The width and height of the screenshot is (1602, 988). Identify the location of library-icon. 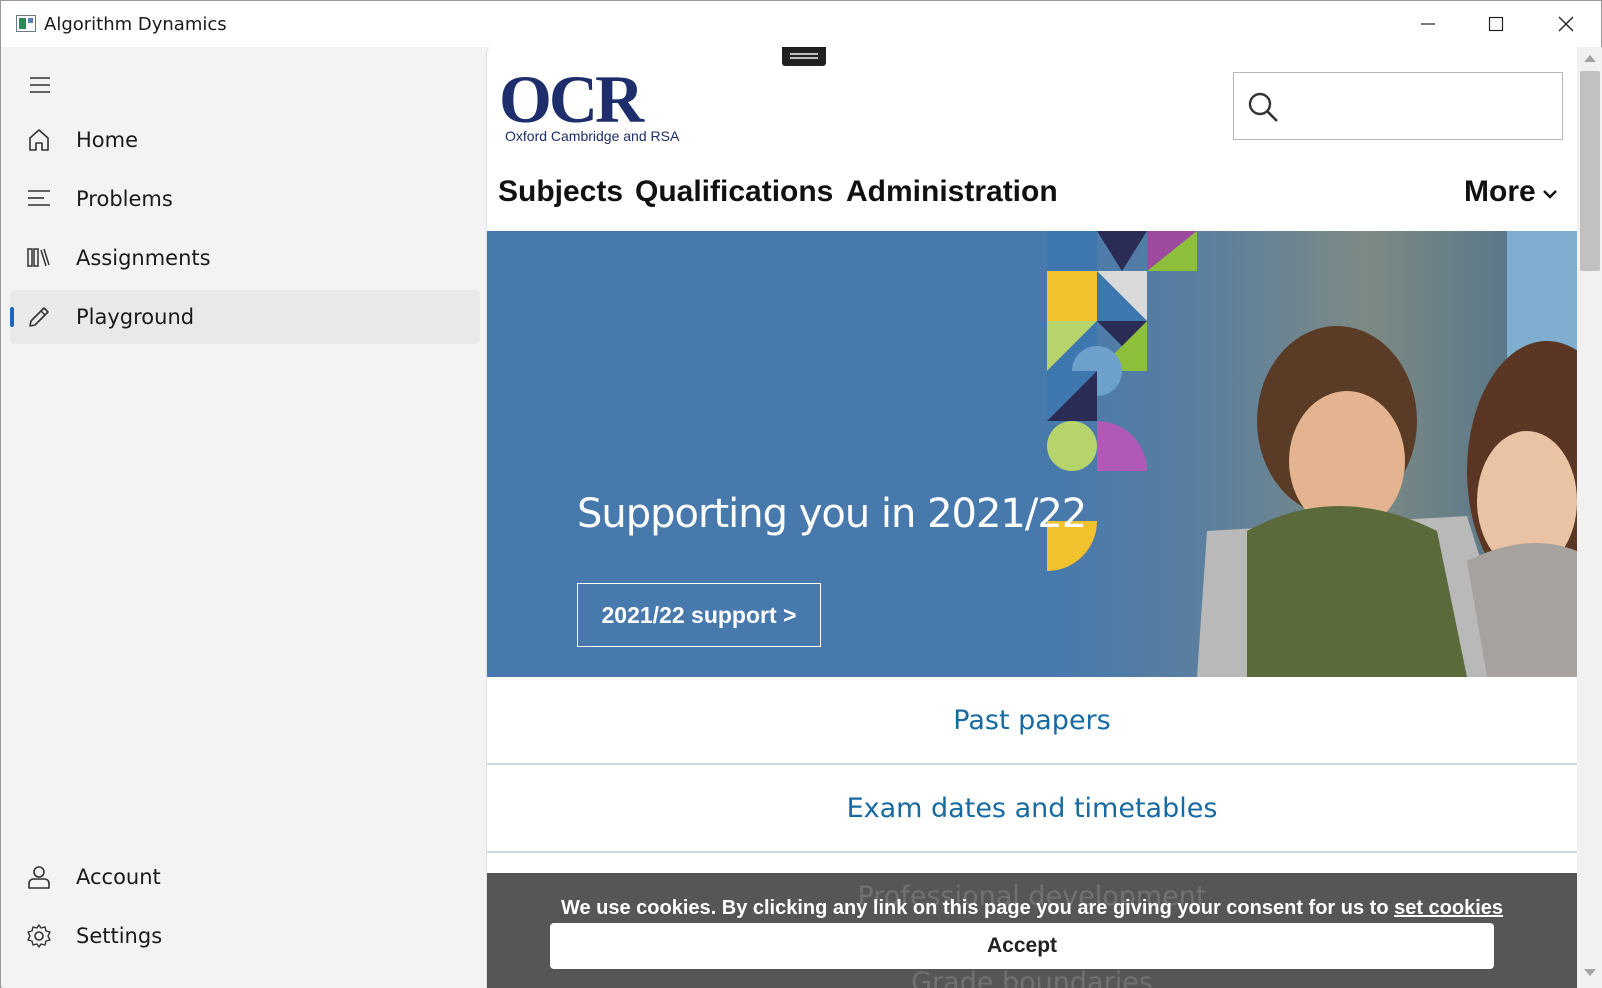
(38, 257).